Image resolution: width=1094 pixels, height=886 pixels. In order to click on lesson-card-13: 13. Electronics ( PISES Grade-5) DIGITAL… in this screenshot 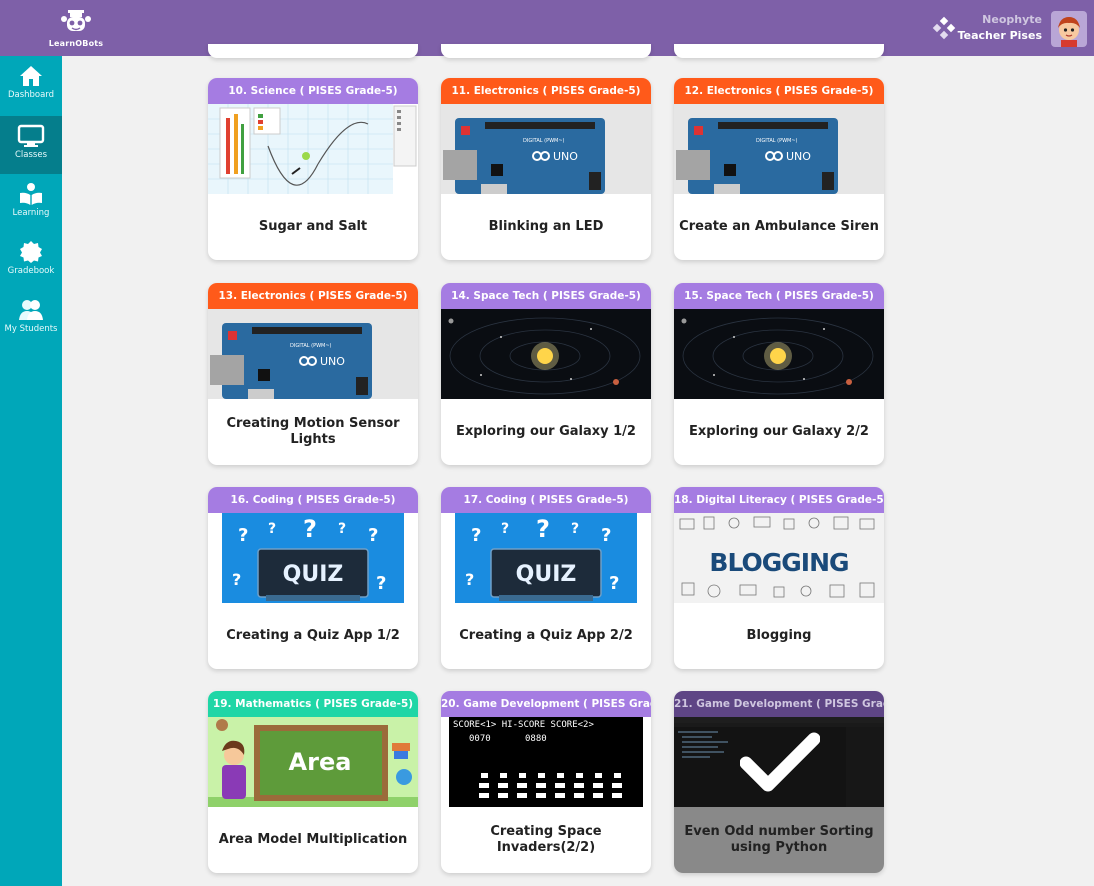, I will do `click(313, 374)`.